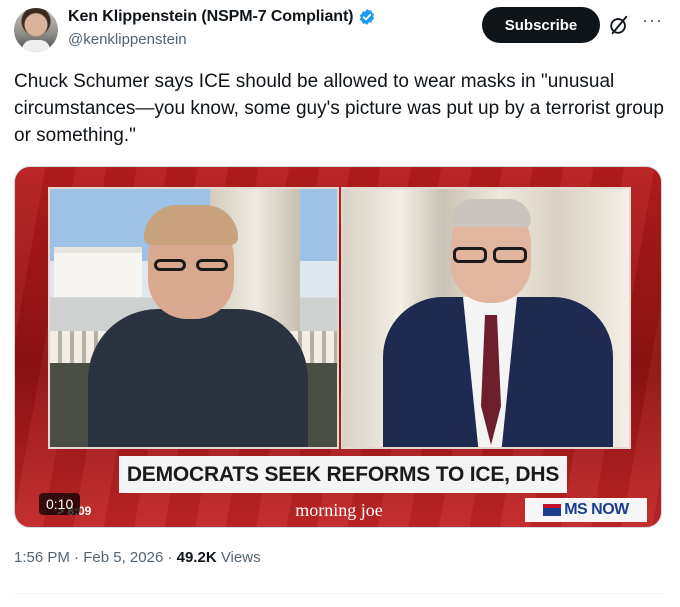 This screenshot has height=607, width=680. I want to click on divider, so click(339, 593).